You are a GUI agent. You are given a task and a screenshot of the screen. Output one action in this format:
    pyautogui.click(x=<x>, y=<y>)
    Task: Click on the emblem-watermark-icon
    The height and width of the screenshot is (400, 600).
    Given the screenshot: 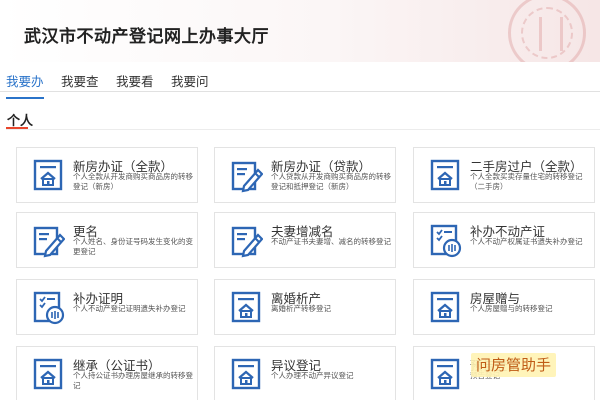 What is the action you would take?
    pyautogui.click(x=547, y=31)
    